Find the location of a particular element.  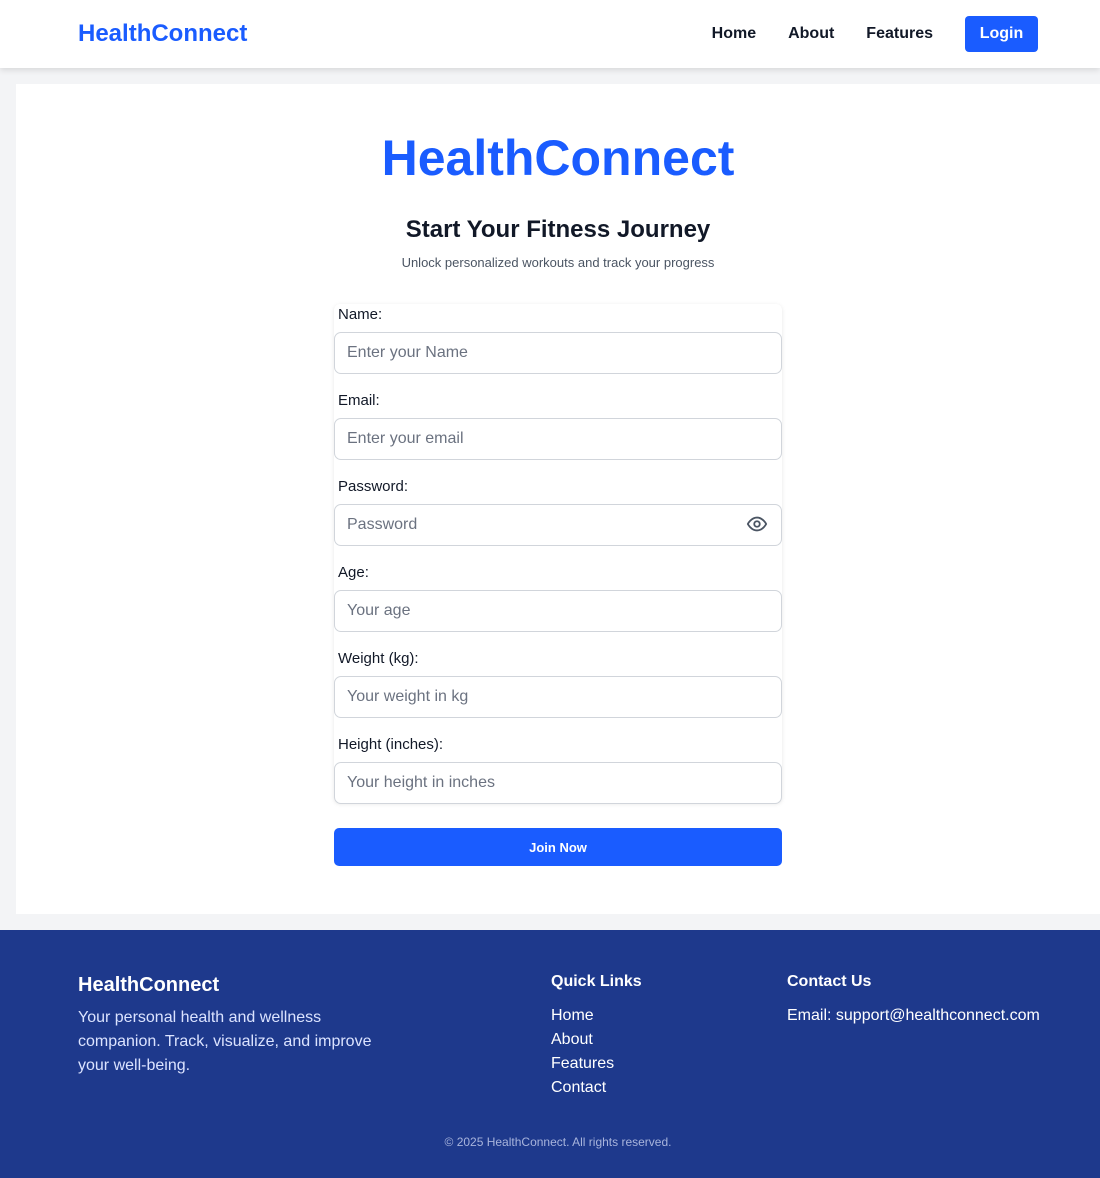

contact-heading: Contact Us is located at coordinates (829, 981).